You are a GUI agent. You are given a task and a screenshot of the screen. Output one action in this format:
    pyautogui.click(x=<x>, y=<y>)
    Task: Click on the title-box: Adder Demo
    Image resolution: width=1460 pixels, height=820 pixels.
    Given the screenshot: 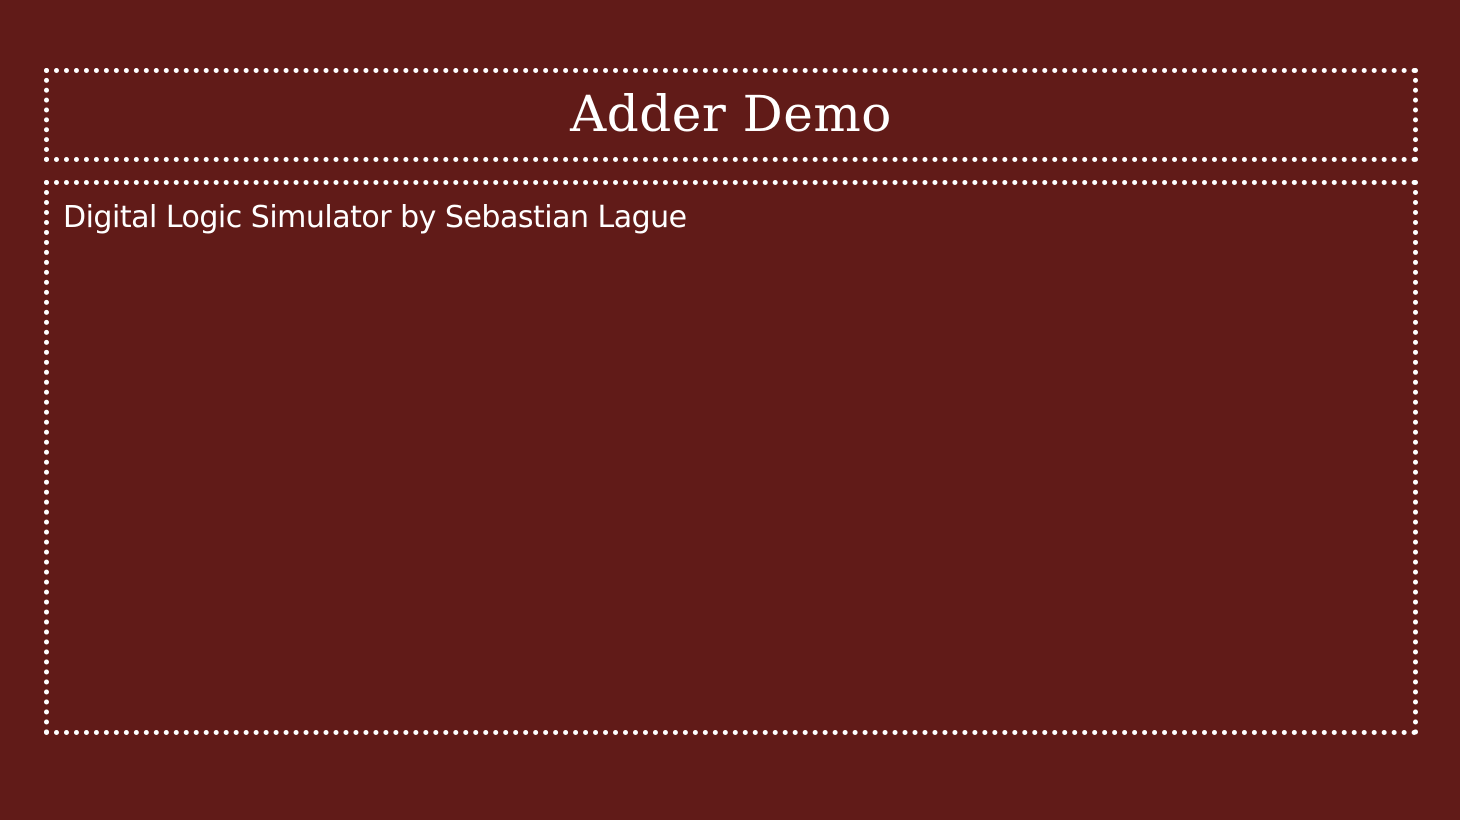 What is the action you would take?
    pyautogui.click(x=731, y=115)
    